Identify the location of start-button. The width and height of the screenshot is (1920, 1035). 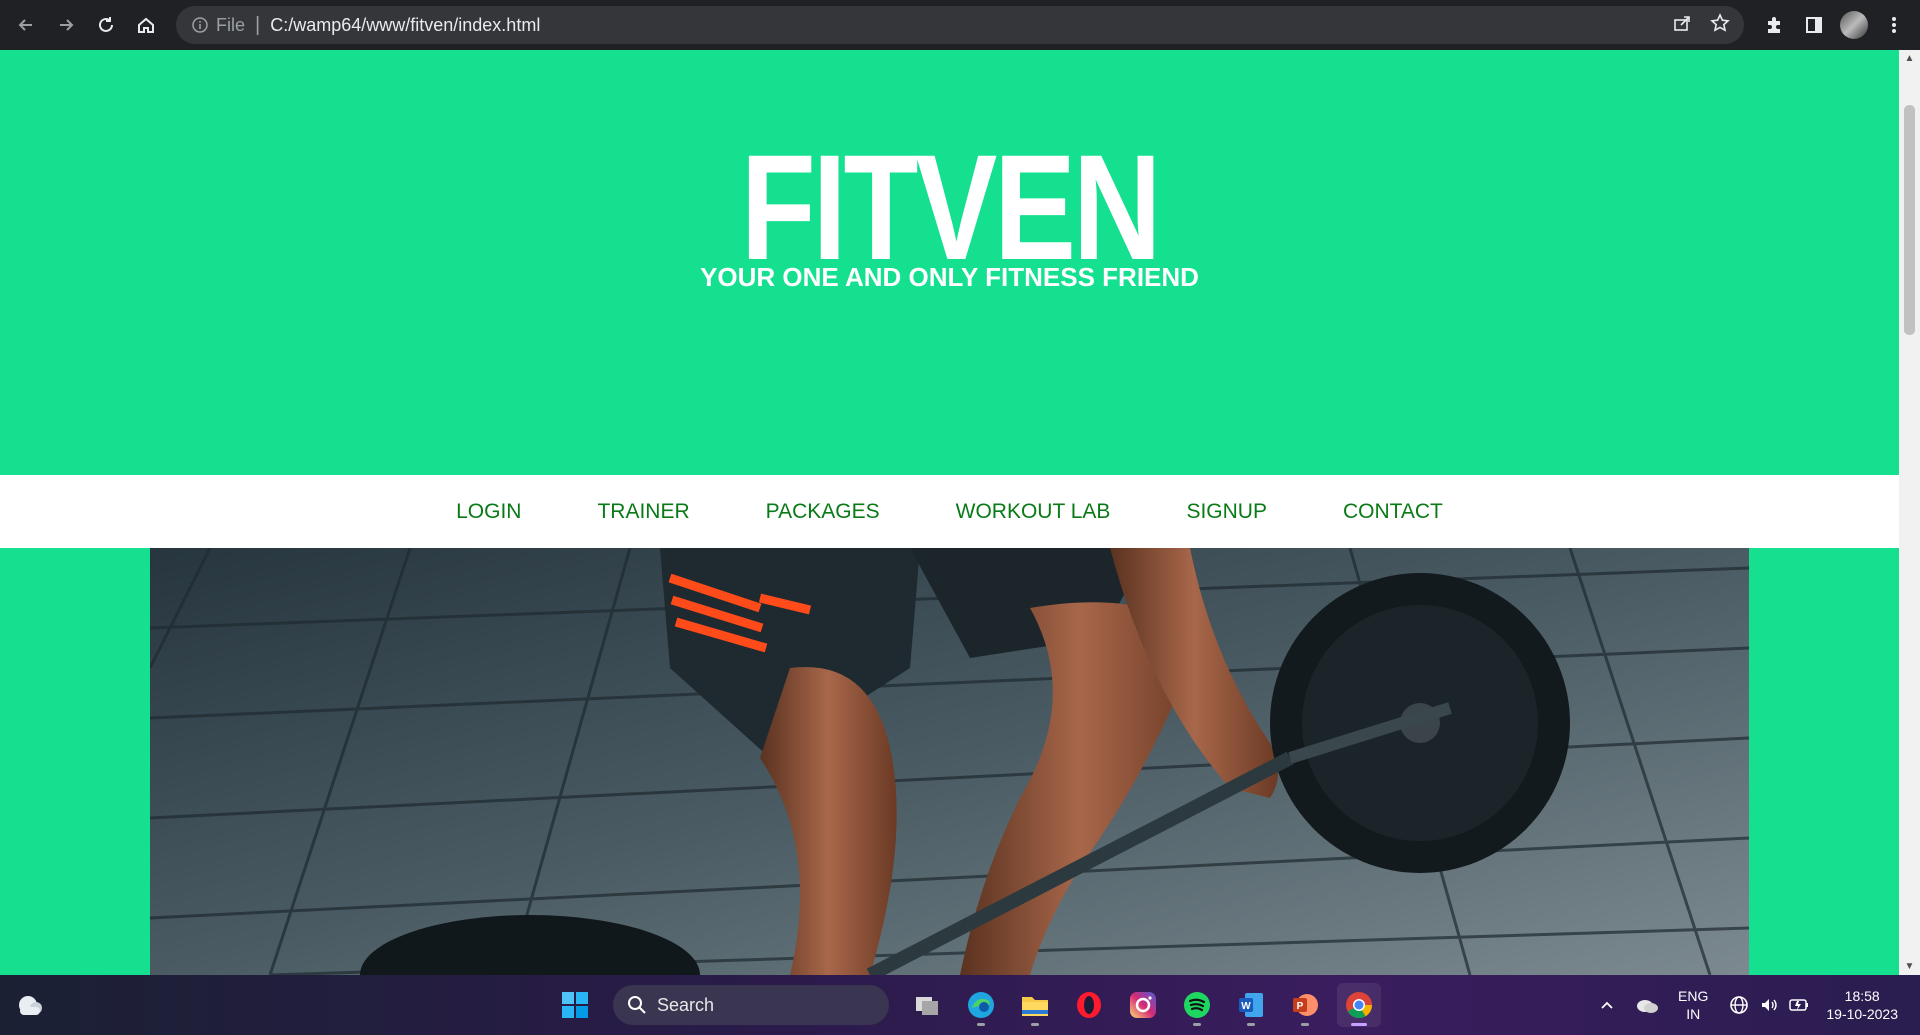
(575, 1005).